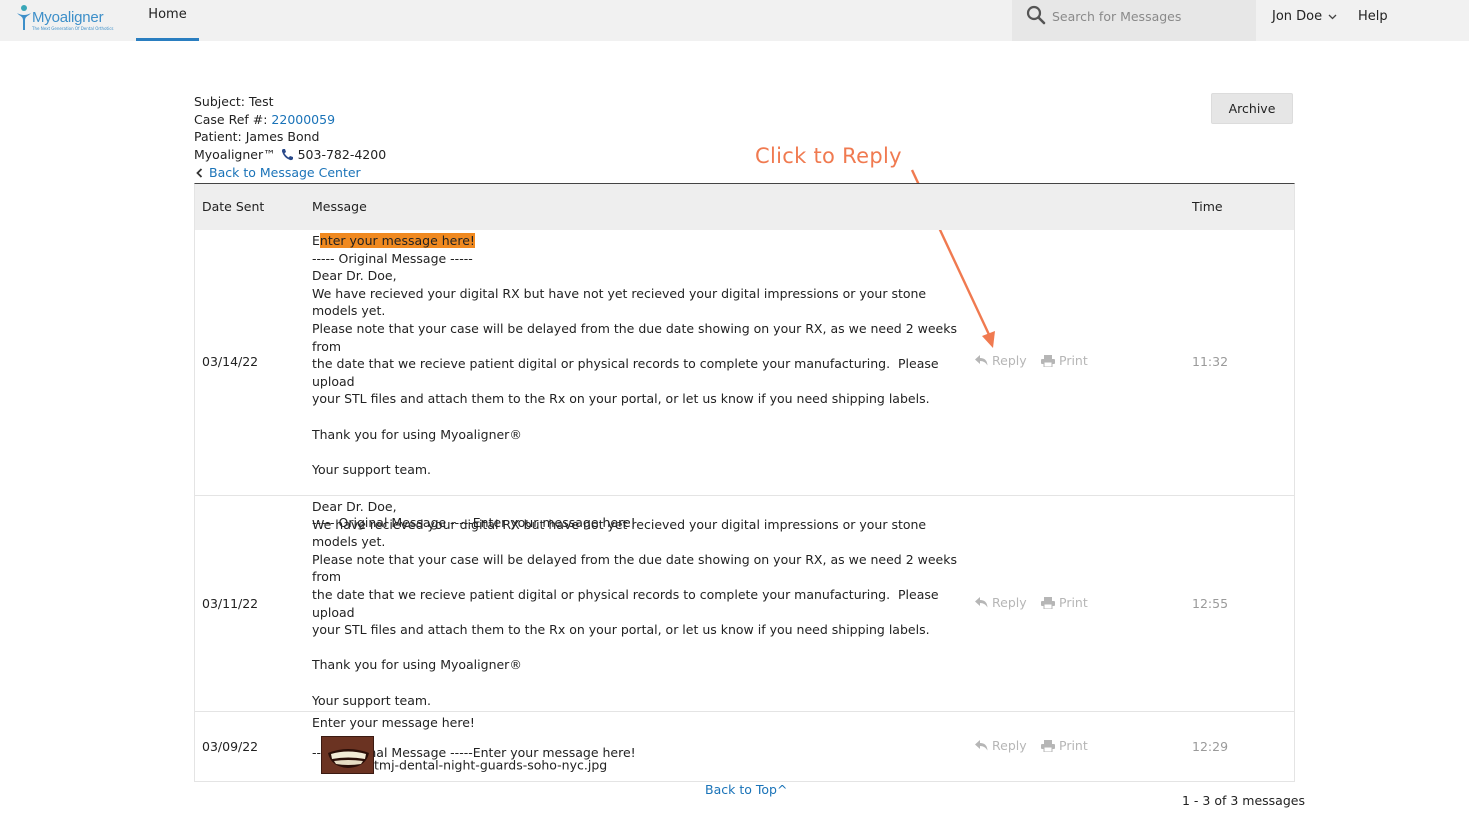  Describe the element at coordinates (233, 119) in the screenshot. I see `case-ref-label: Case Ref #:` at that location.